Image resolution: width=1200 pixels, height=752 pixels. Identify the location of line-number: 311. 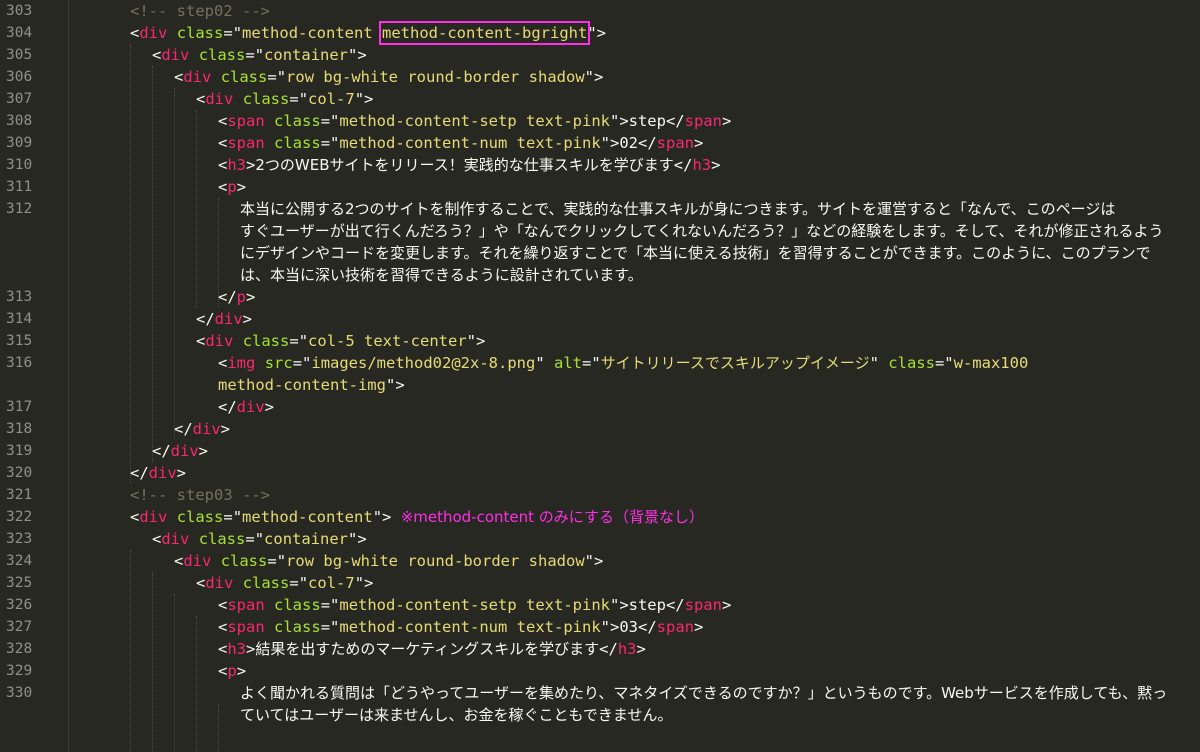
(19, 187).